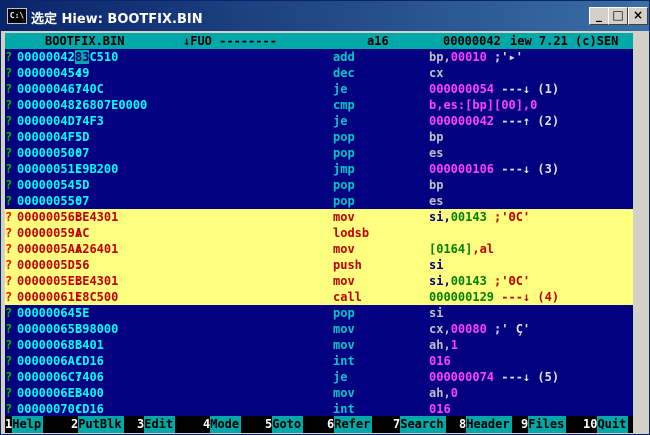 Image resolution: width=650 pixels, height=435 pixels. Describe the element at coordinates (638, 16) in the screenshot. I see `close-button: ×` at that location.